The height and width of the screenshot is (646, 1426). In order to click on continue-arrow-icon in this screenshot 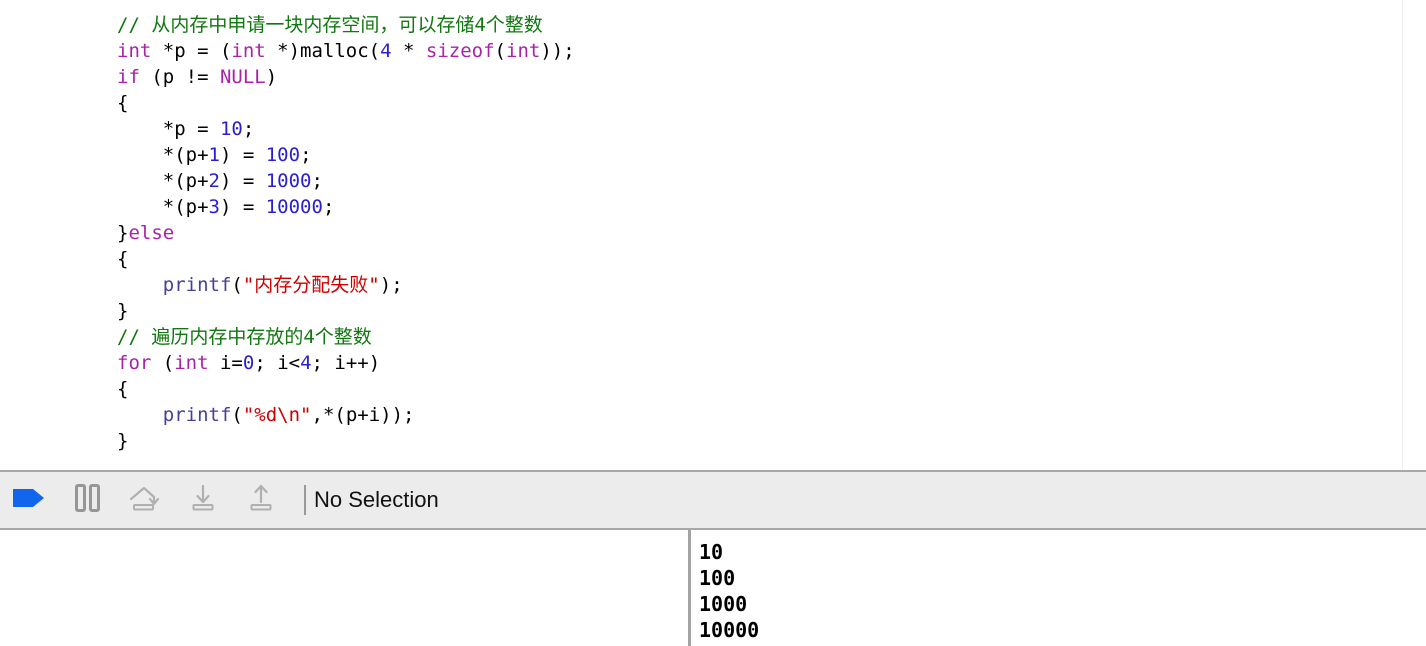, I will do `click(29, 500)`.